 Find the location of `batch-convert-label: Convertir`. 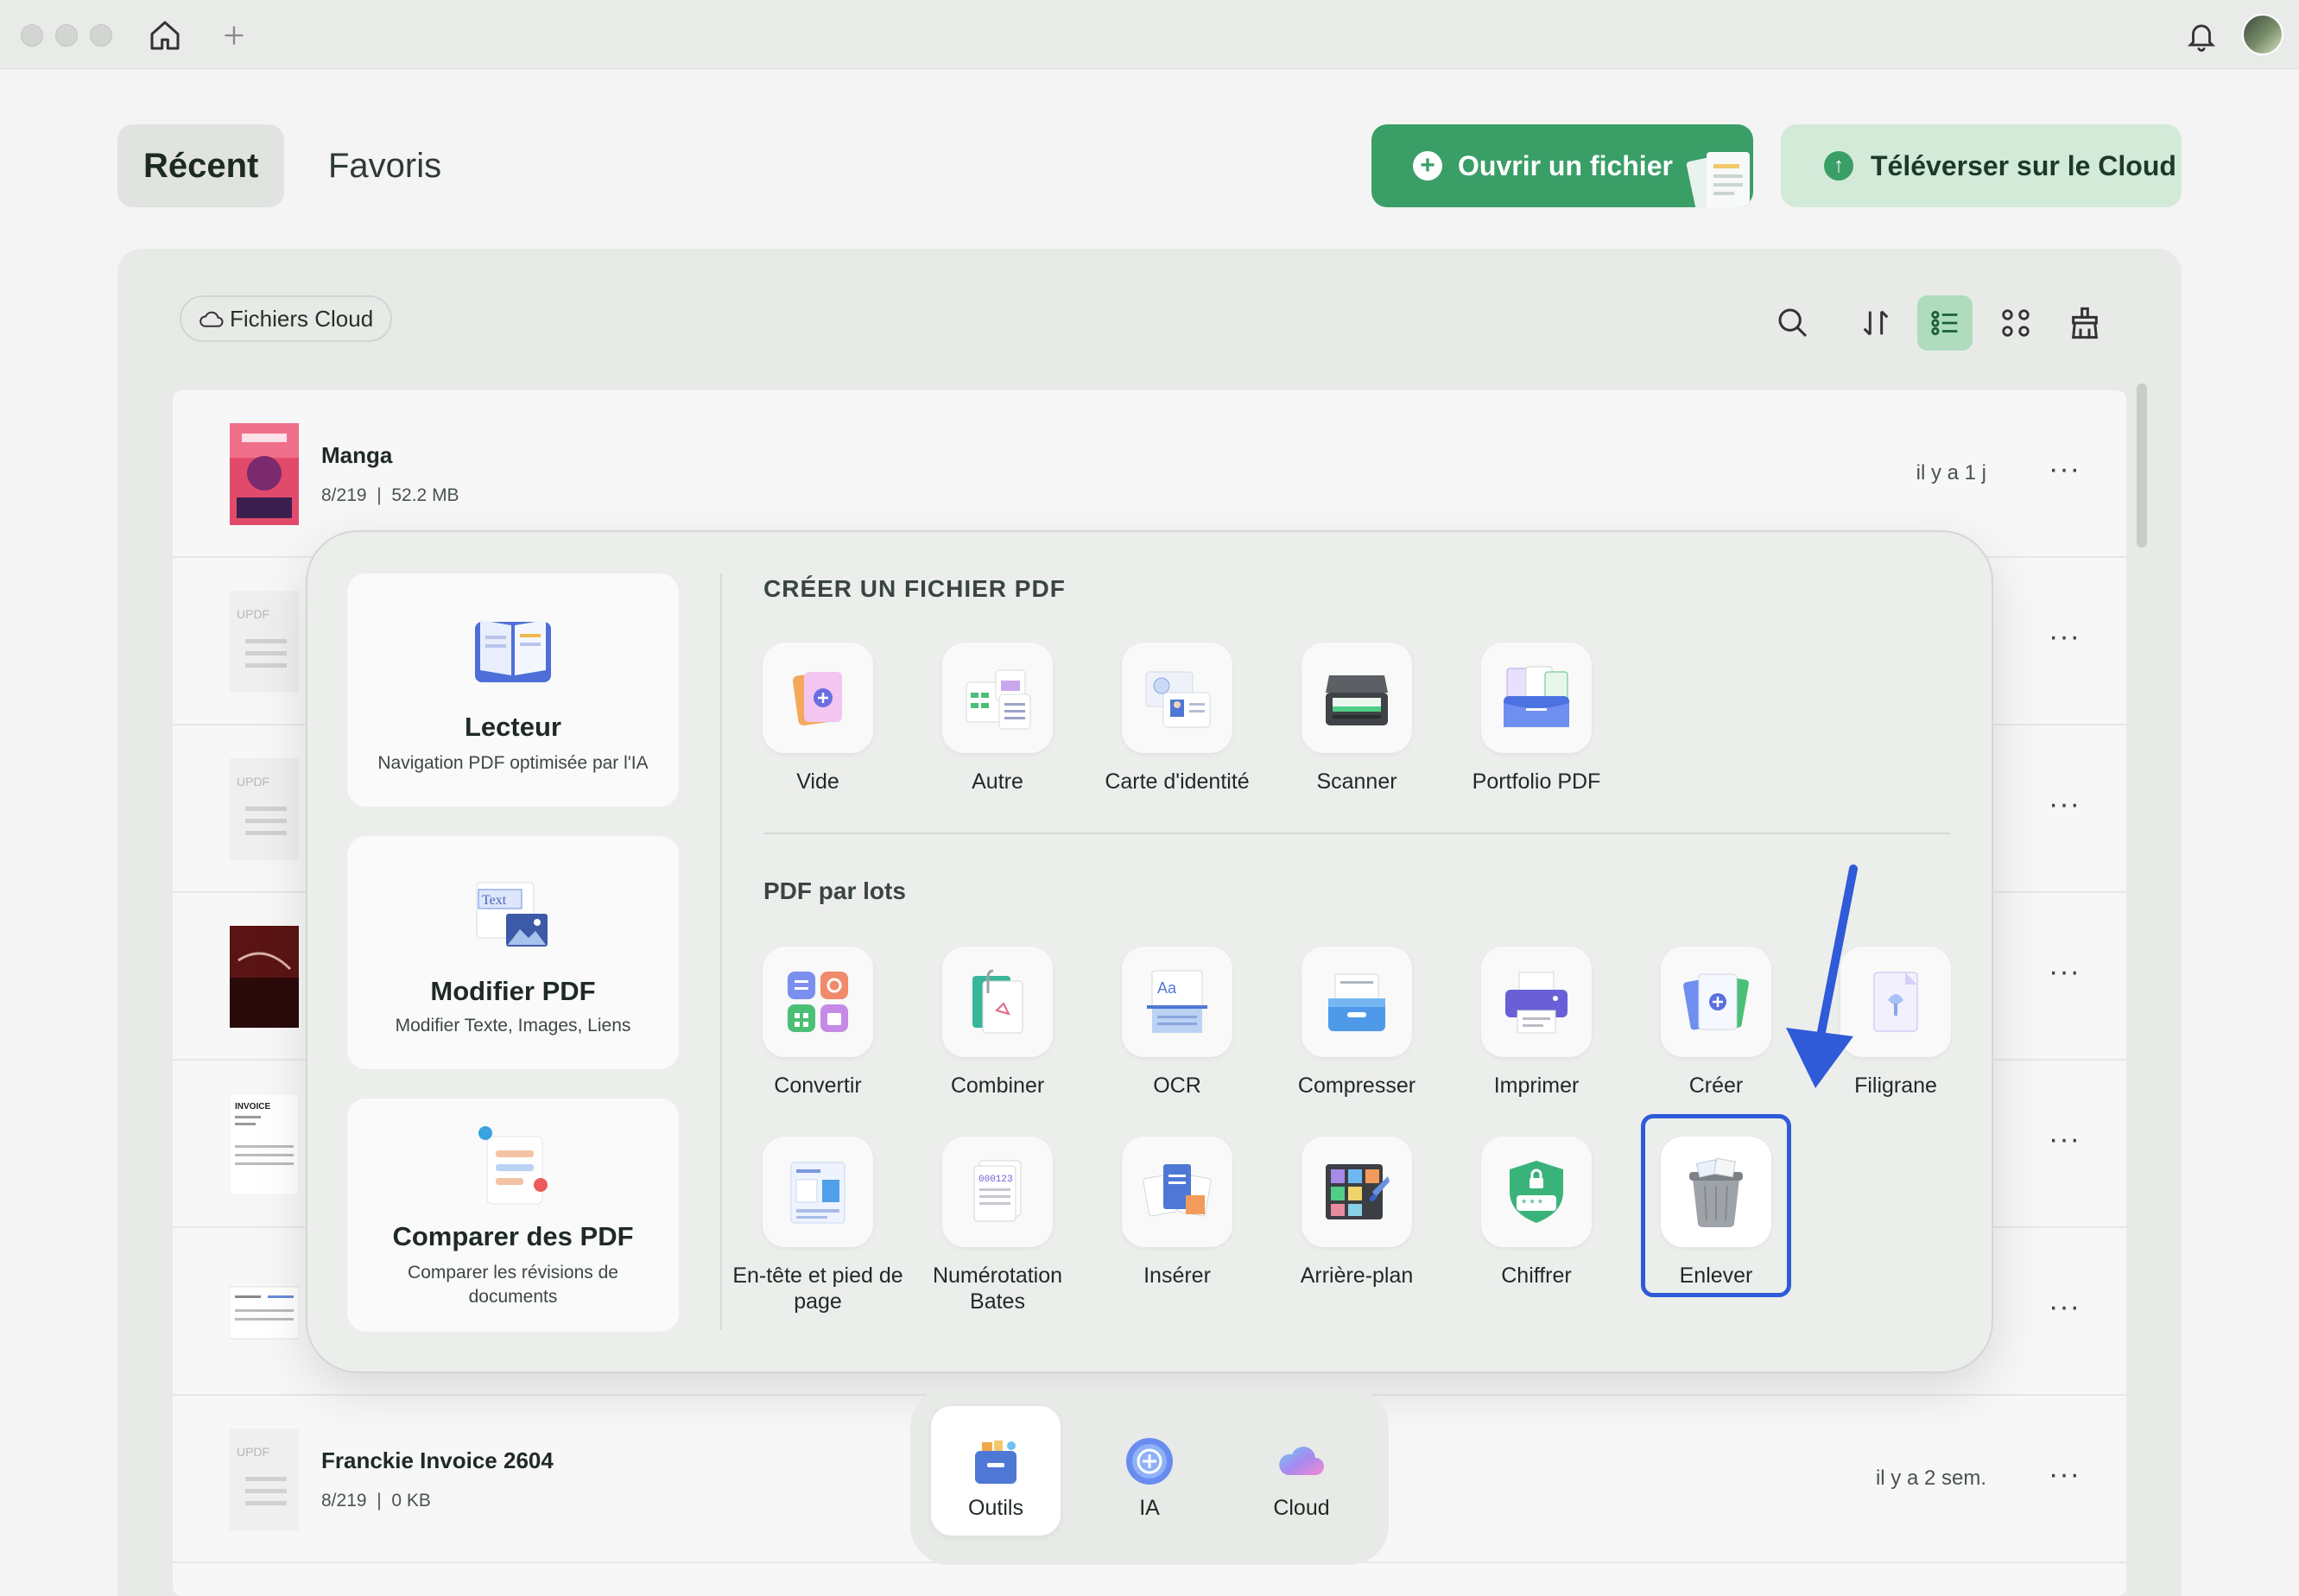

batch-convert-label: Convertir is located at coordinates (818, 1086).